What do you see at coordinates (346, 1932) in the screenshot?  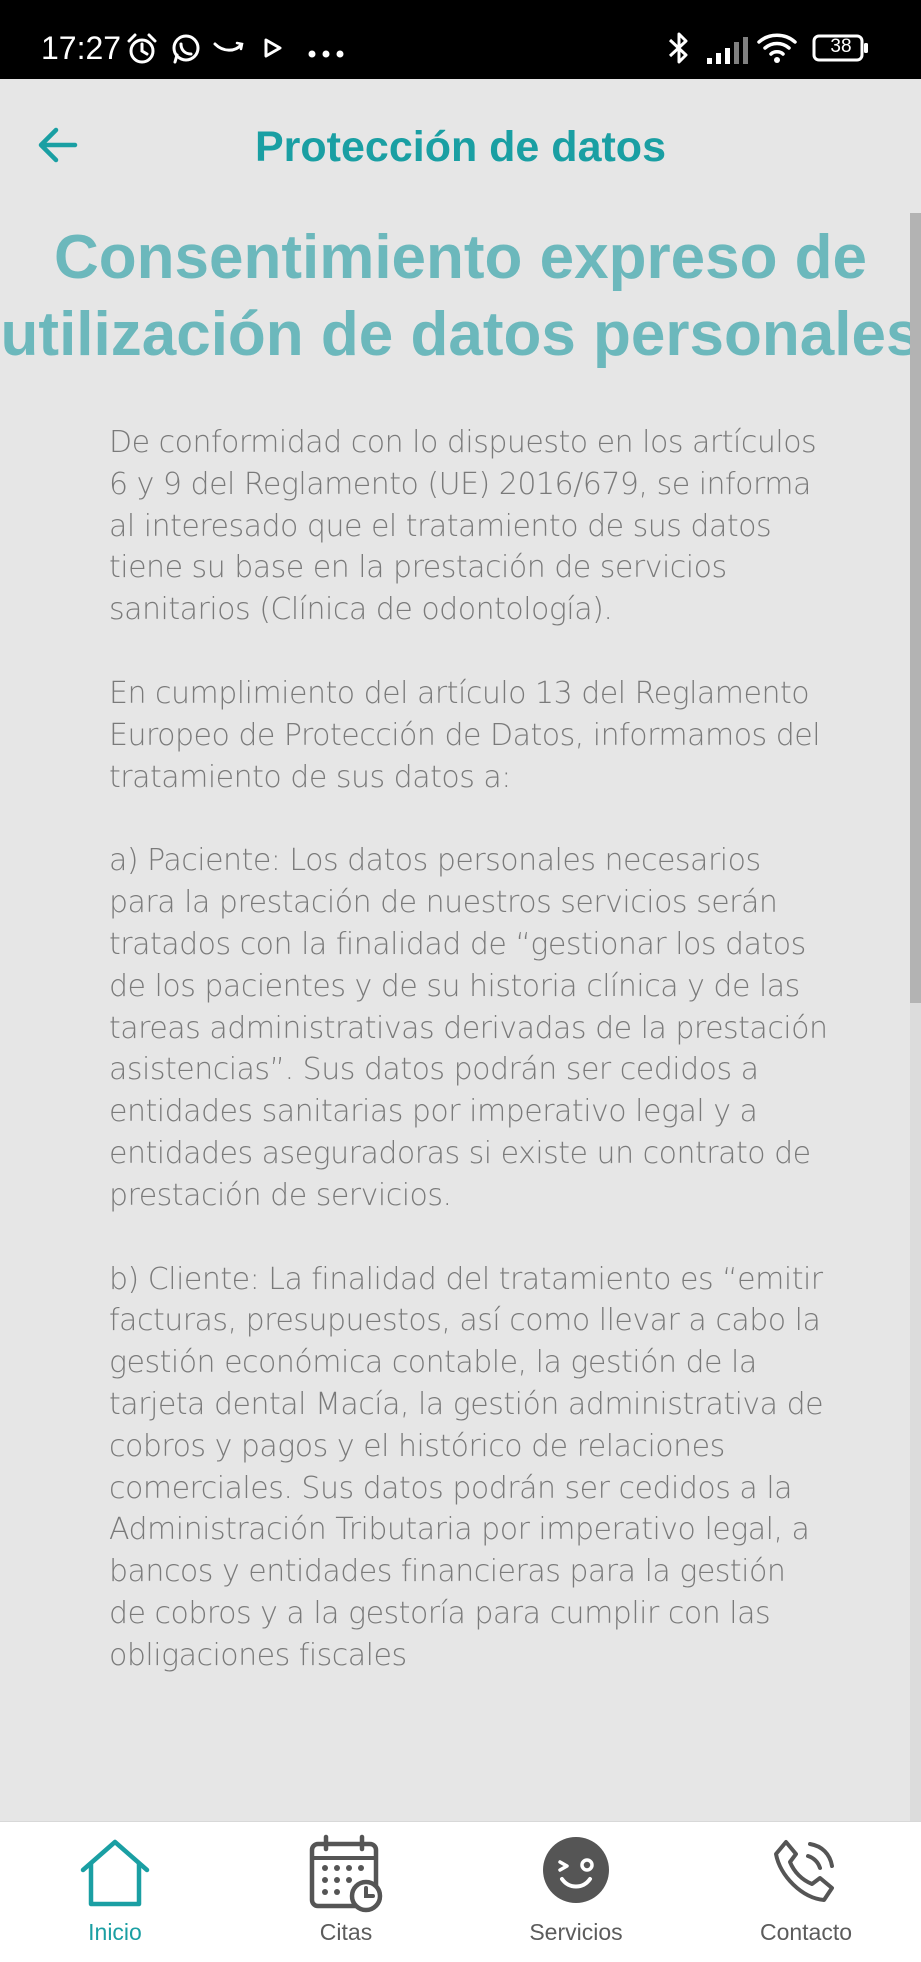 I see `nav-label-citas: Citas` at bounding box center [346, 1932].